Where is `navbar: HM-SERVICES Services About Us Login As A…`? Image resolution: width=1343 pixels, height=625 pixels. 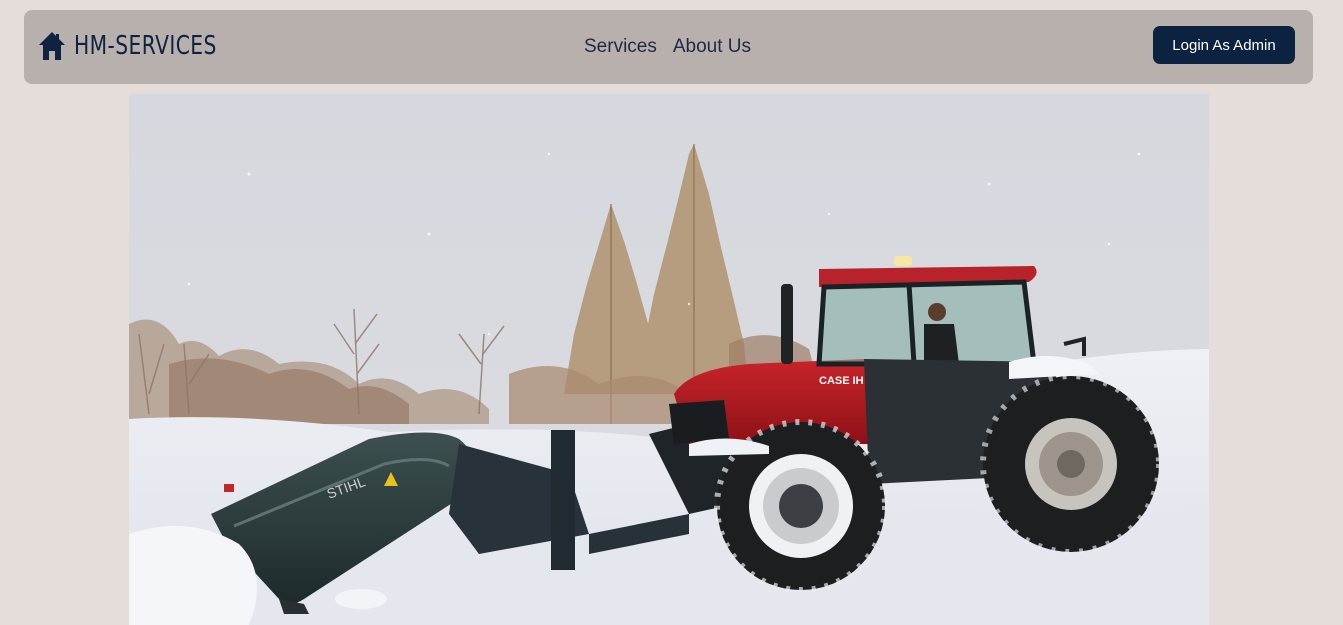 navbar: HM-SERVICES Services About Us Login As A… is located at coordinates (668, 47).